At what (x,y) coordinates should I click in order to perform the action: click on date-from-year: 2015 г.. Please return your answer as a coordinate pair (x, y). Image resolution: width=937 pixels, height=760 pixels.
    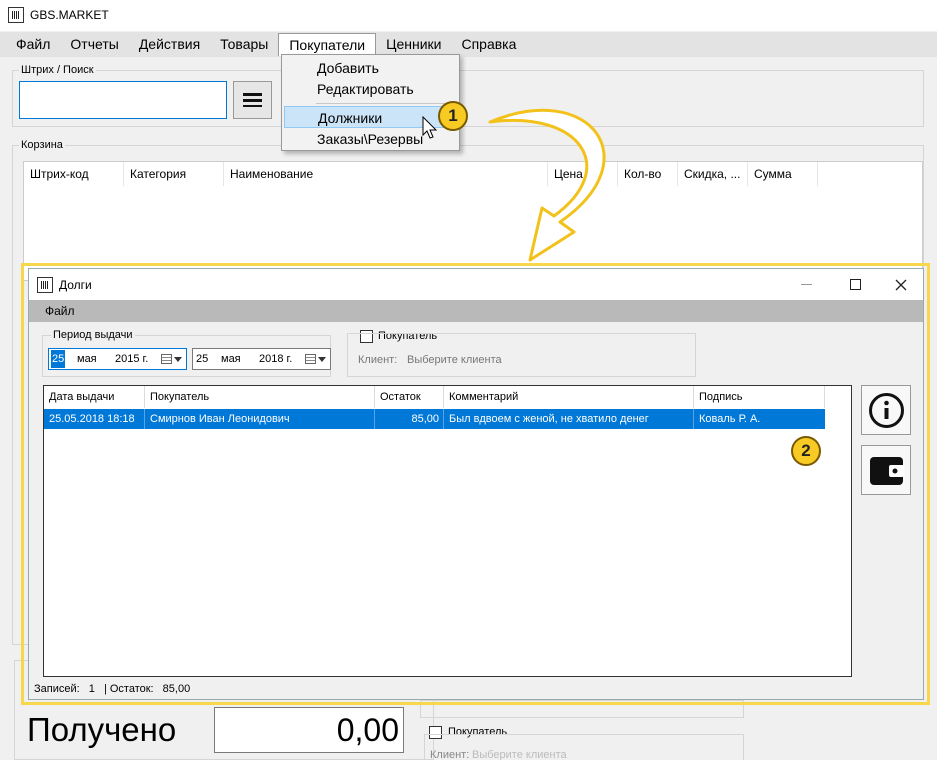
    Looking at the image, I should click on (132, 359).